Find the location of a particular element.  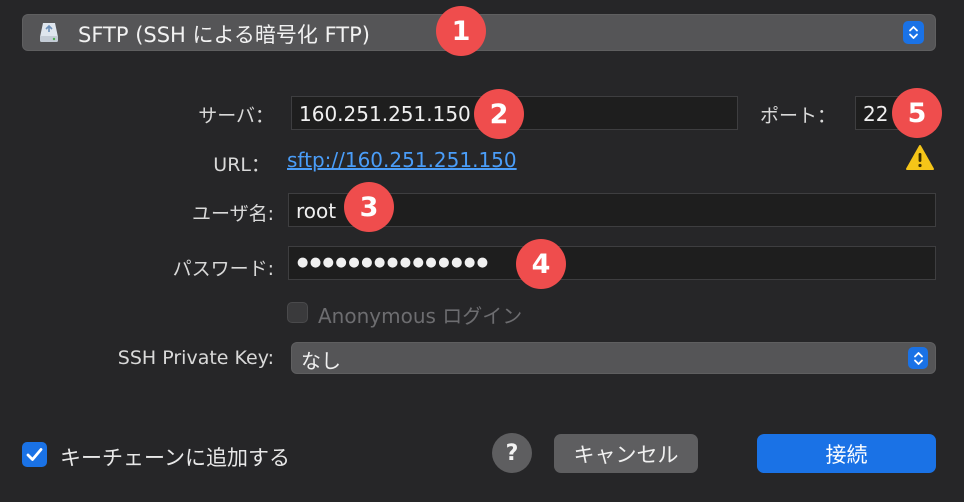

checkmark-icon is located at coordinates (34, 454).